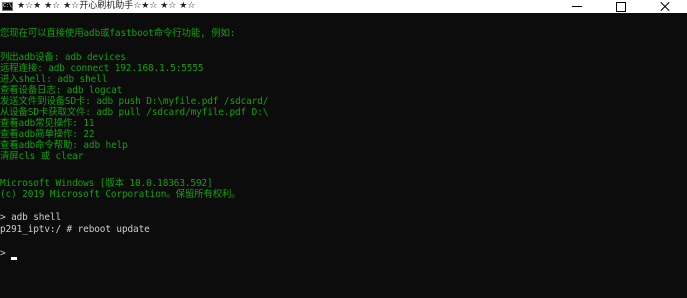 The width and height of the screenshot is (687, 298). I want to click on window-controls, so click(621, 6).